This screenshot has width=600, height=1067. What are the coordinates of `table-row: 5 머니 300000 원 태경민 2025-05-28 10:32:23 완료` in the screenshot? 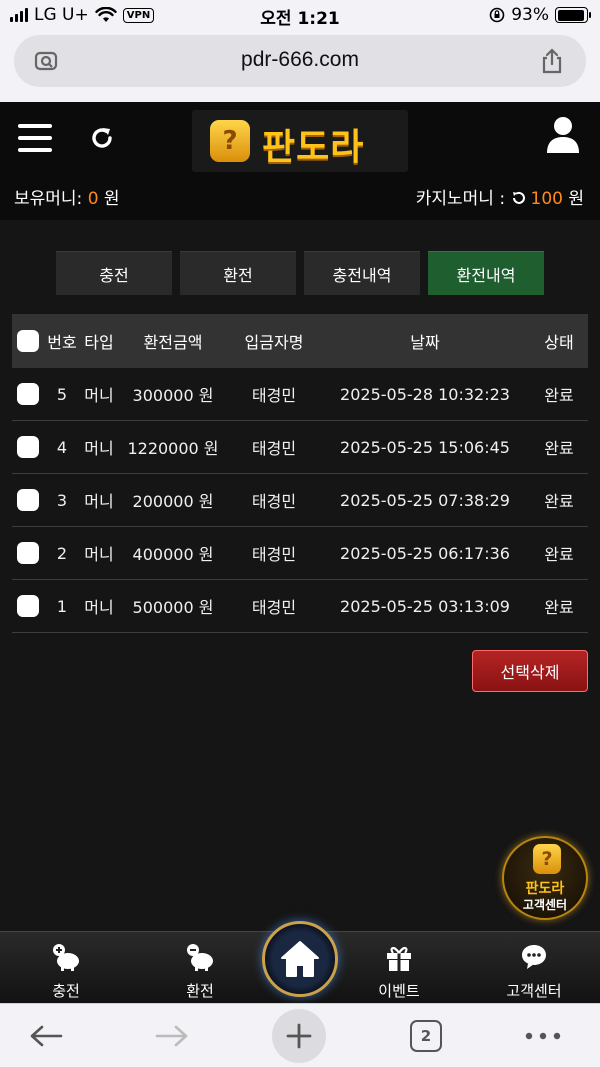 It's located at (300, 394).